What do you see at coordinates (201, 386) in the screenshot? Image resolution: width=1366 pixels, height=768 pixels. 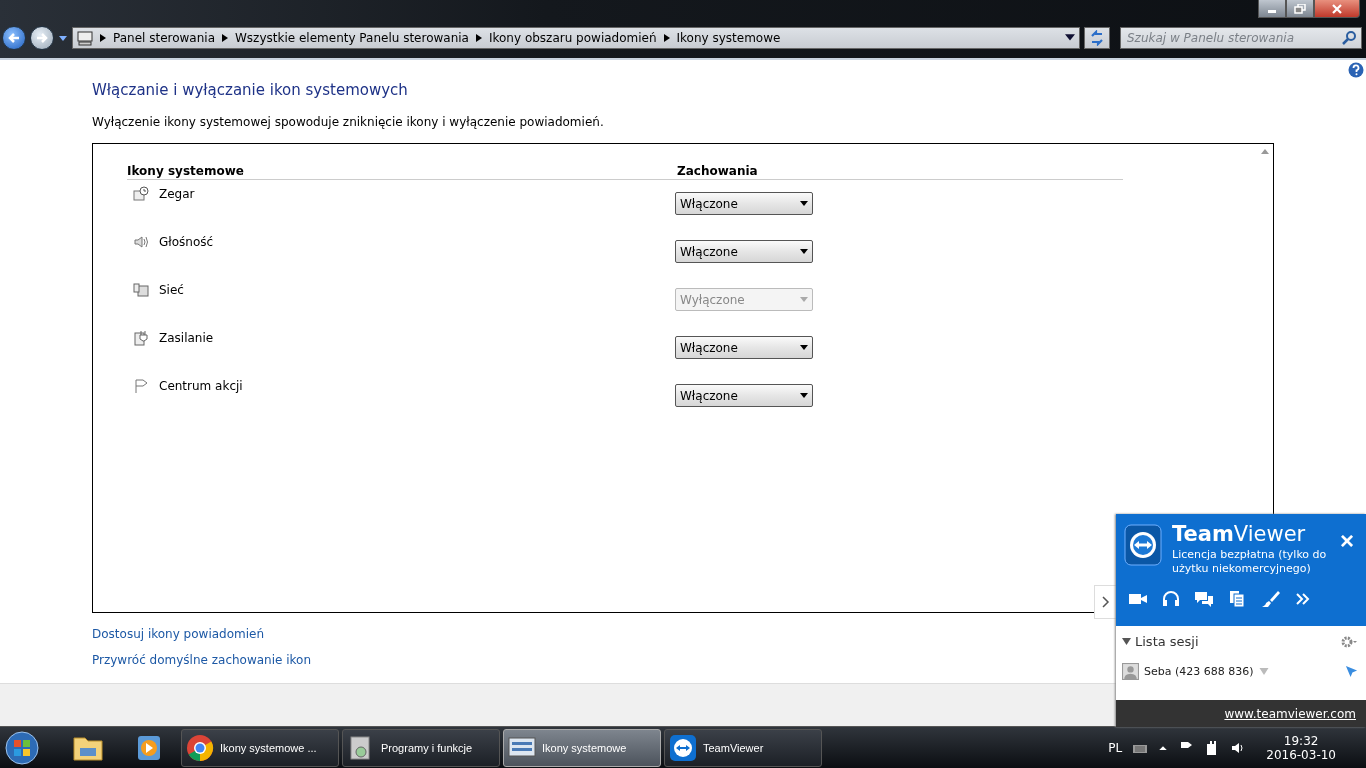 I see `system-icon-name: Centrum akcji` at bounding box center [201, 386].